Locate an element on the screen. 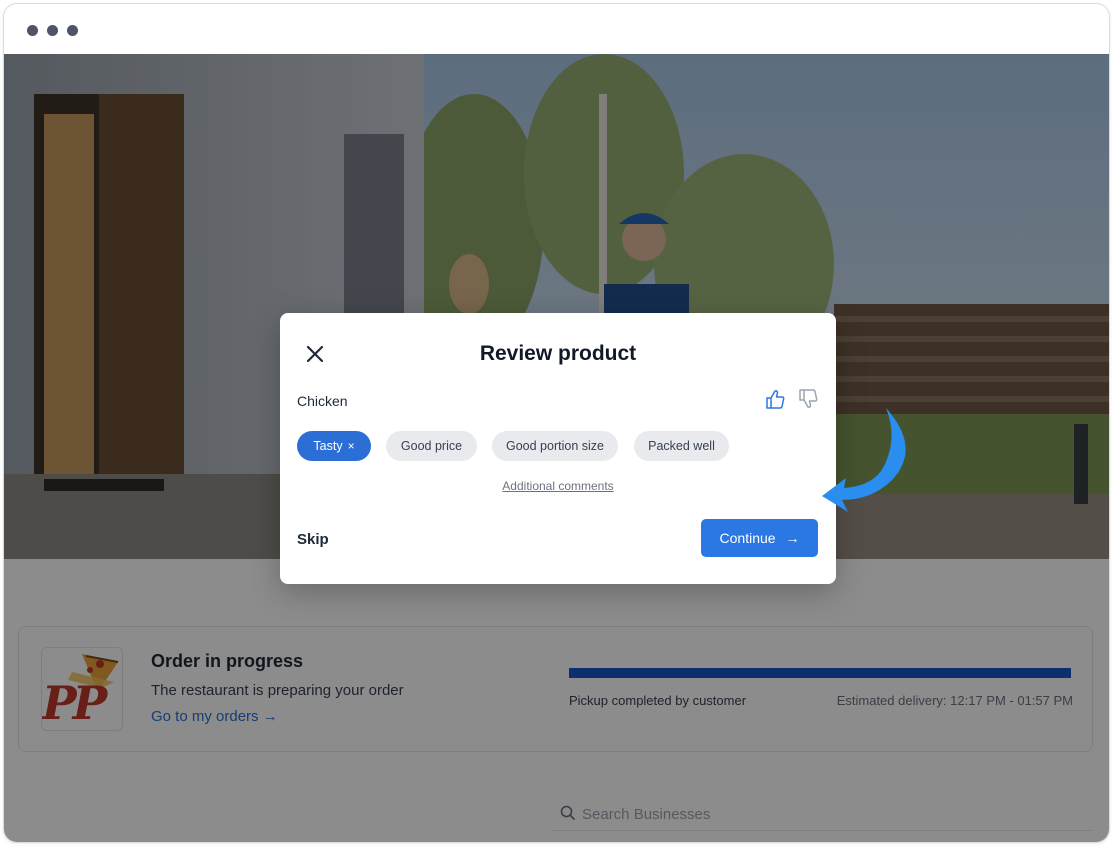 The image size is (1113, 847). additional-comments-link: Additional comments is located at coordinates (558, 486).